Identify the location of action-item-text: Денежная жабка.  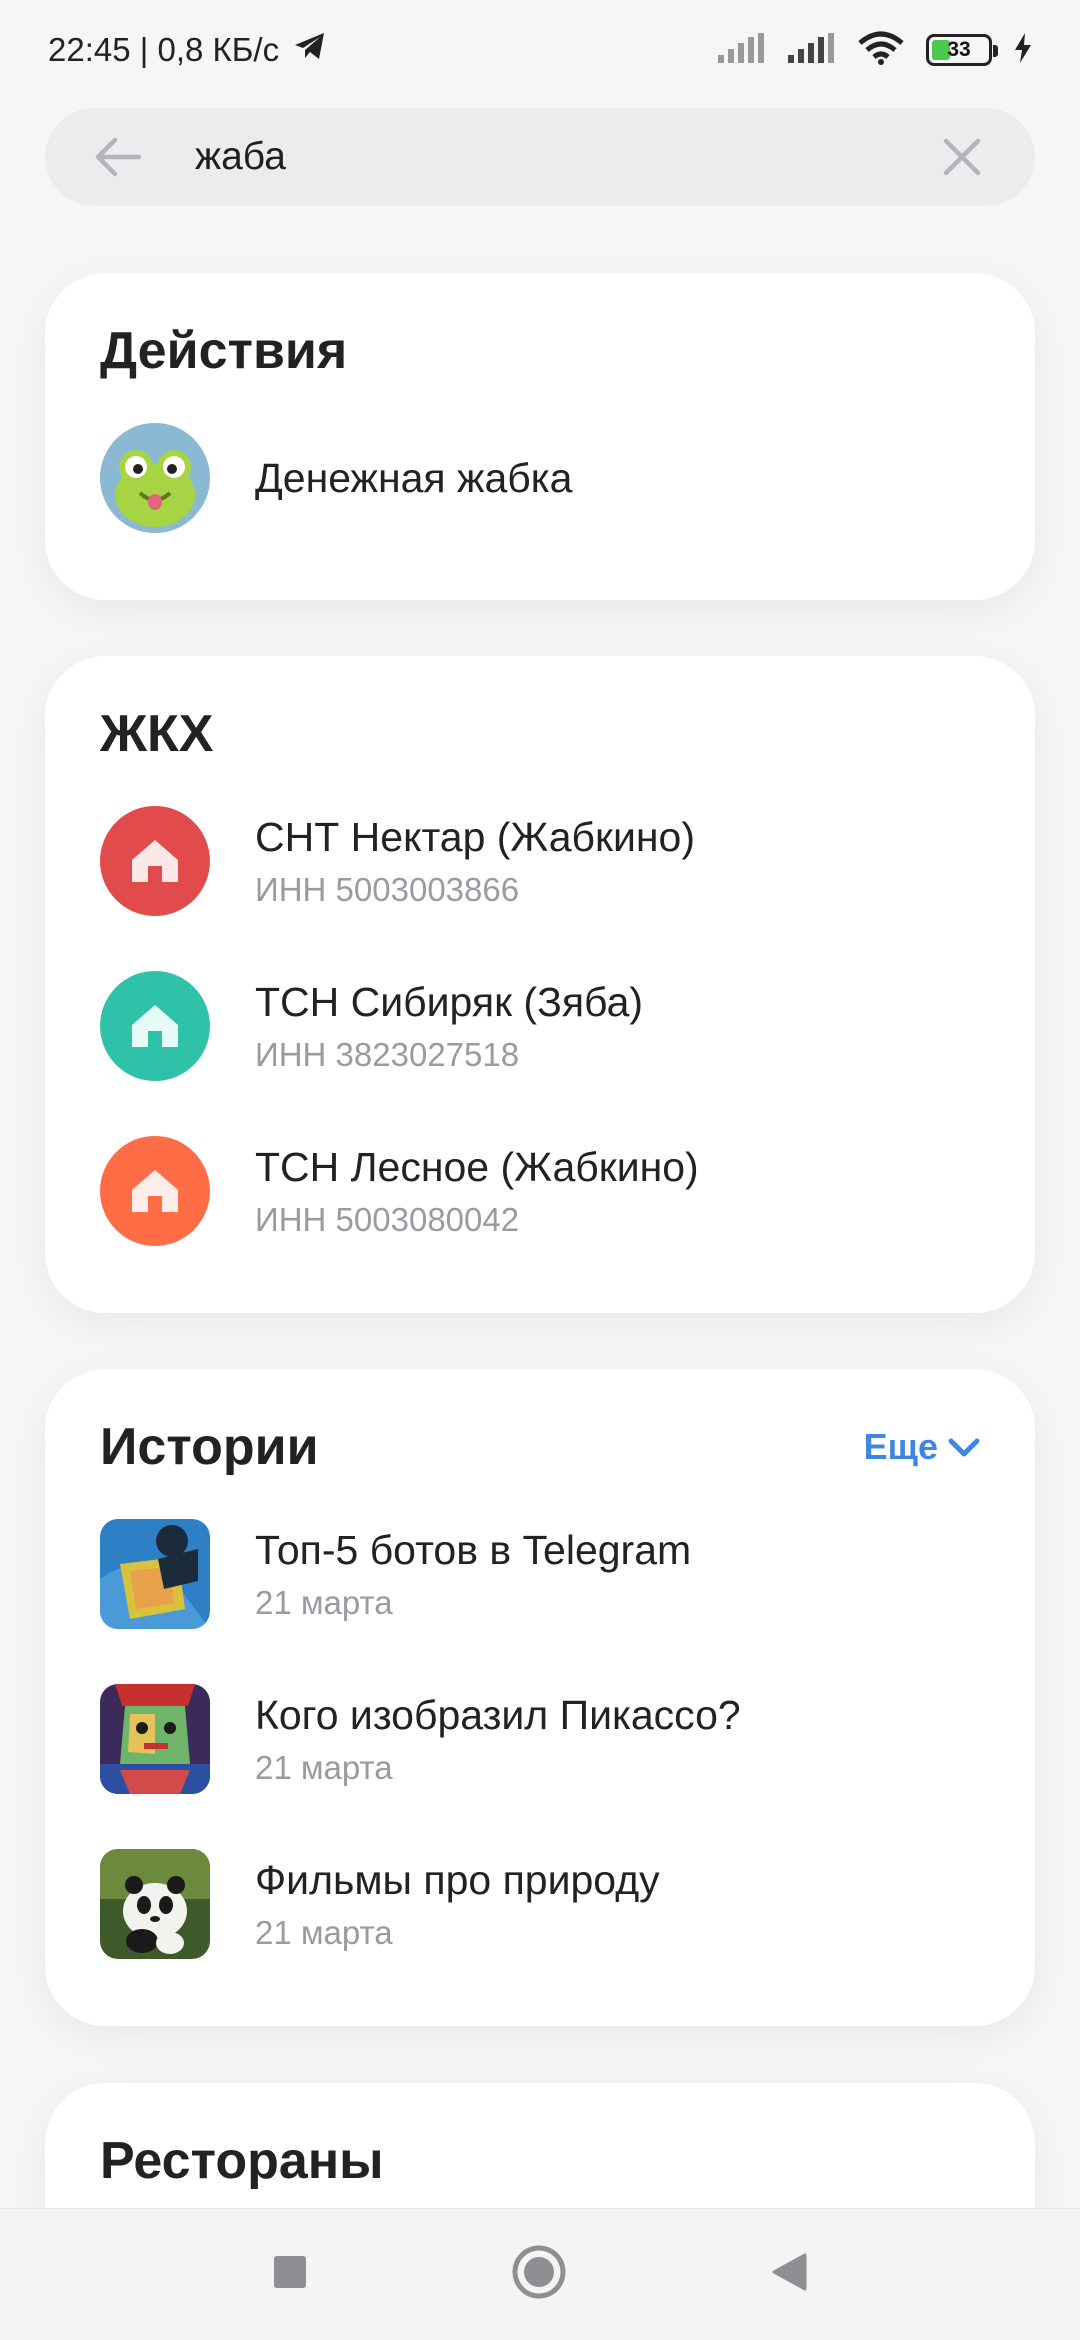
(413, 478).